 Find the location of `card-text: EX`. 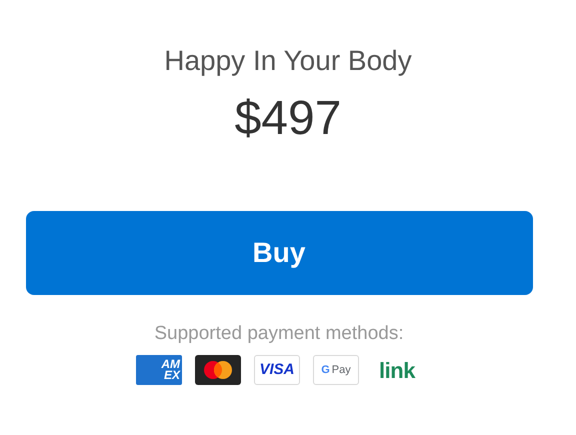

card-text: EX is located at coordinates (172, 375).